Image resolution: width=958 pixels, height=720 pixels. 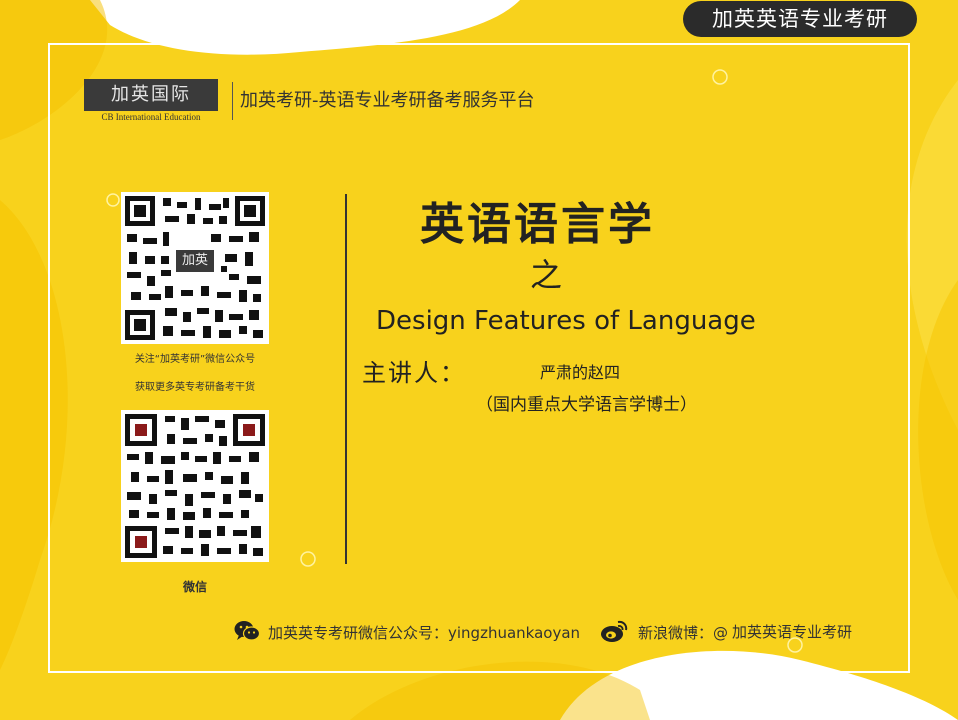 What do you see at coordinates (792, 632) in the screenshot?
I see `footer-weibo-account: 加英英语专业考研` at bounding box center [792, 632].